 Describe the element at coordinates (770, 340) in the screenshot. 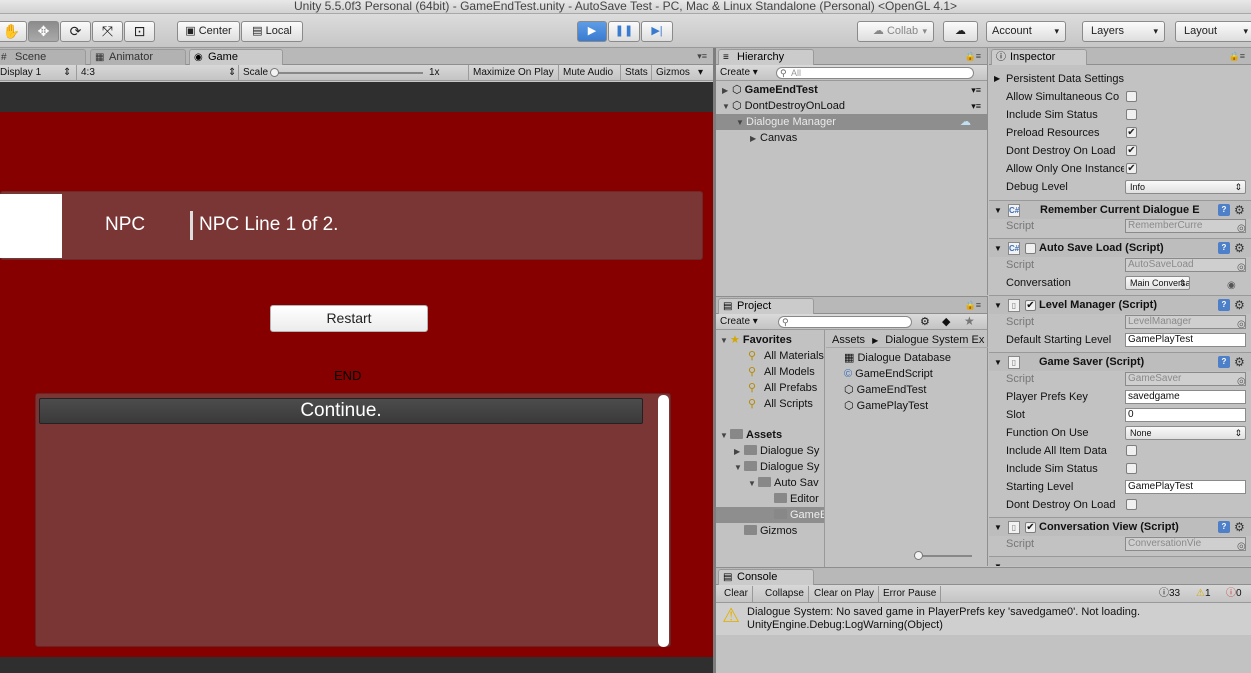

I see `favorites-header: ▼ ★ Favorites` at that location.